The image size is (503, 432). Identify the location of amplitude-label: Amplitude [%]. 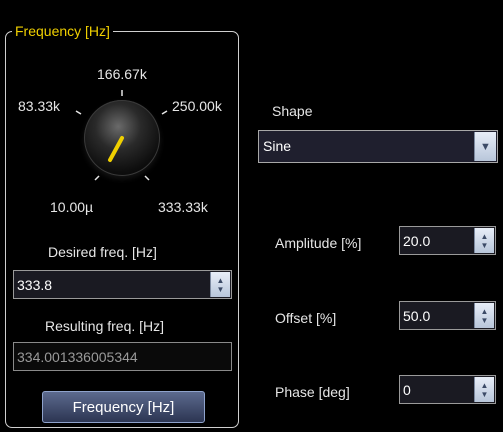
(318, 243).